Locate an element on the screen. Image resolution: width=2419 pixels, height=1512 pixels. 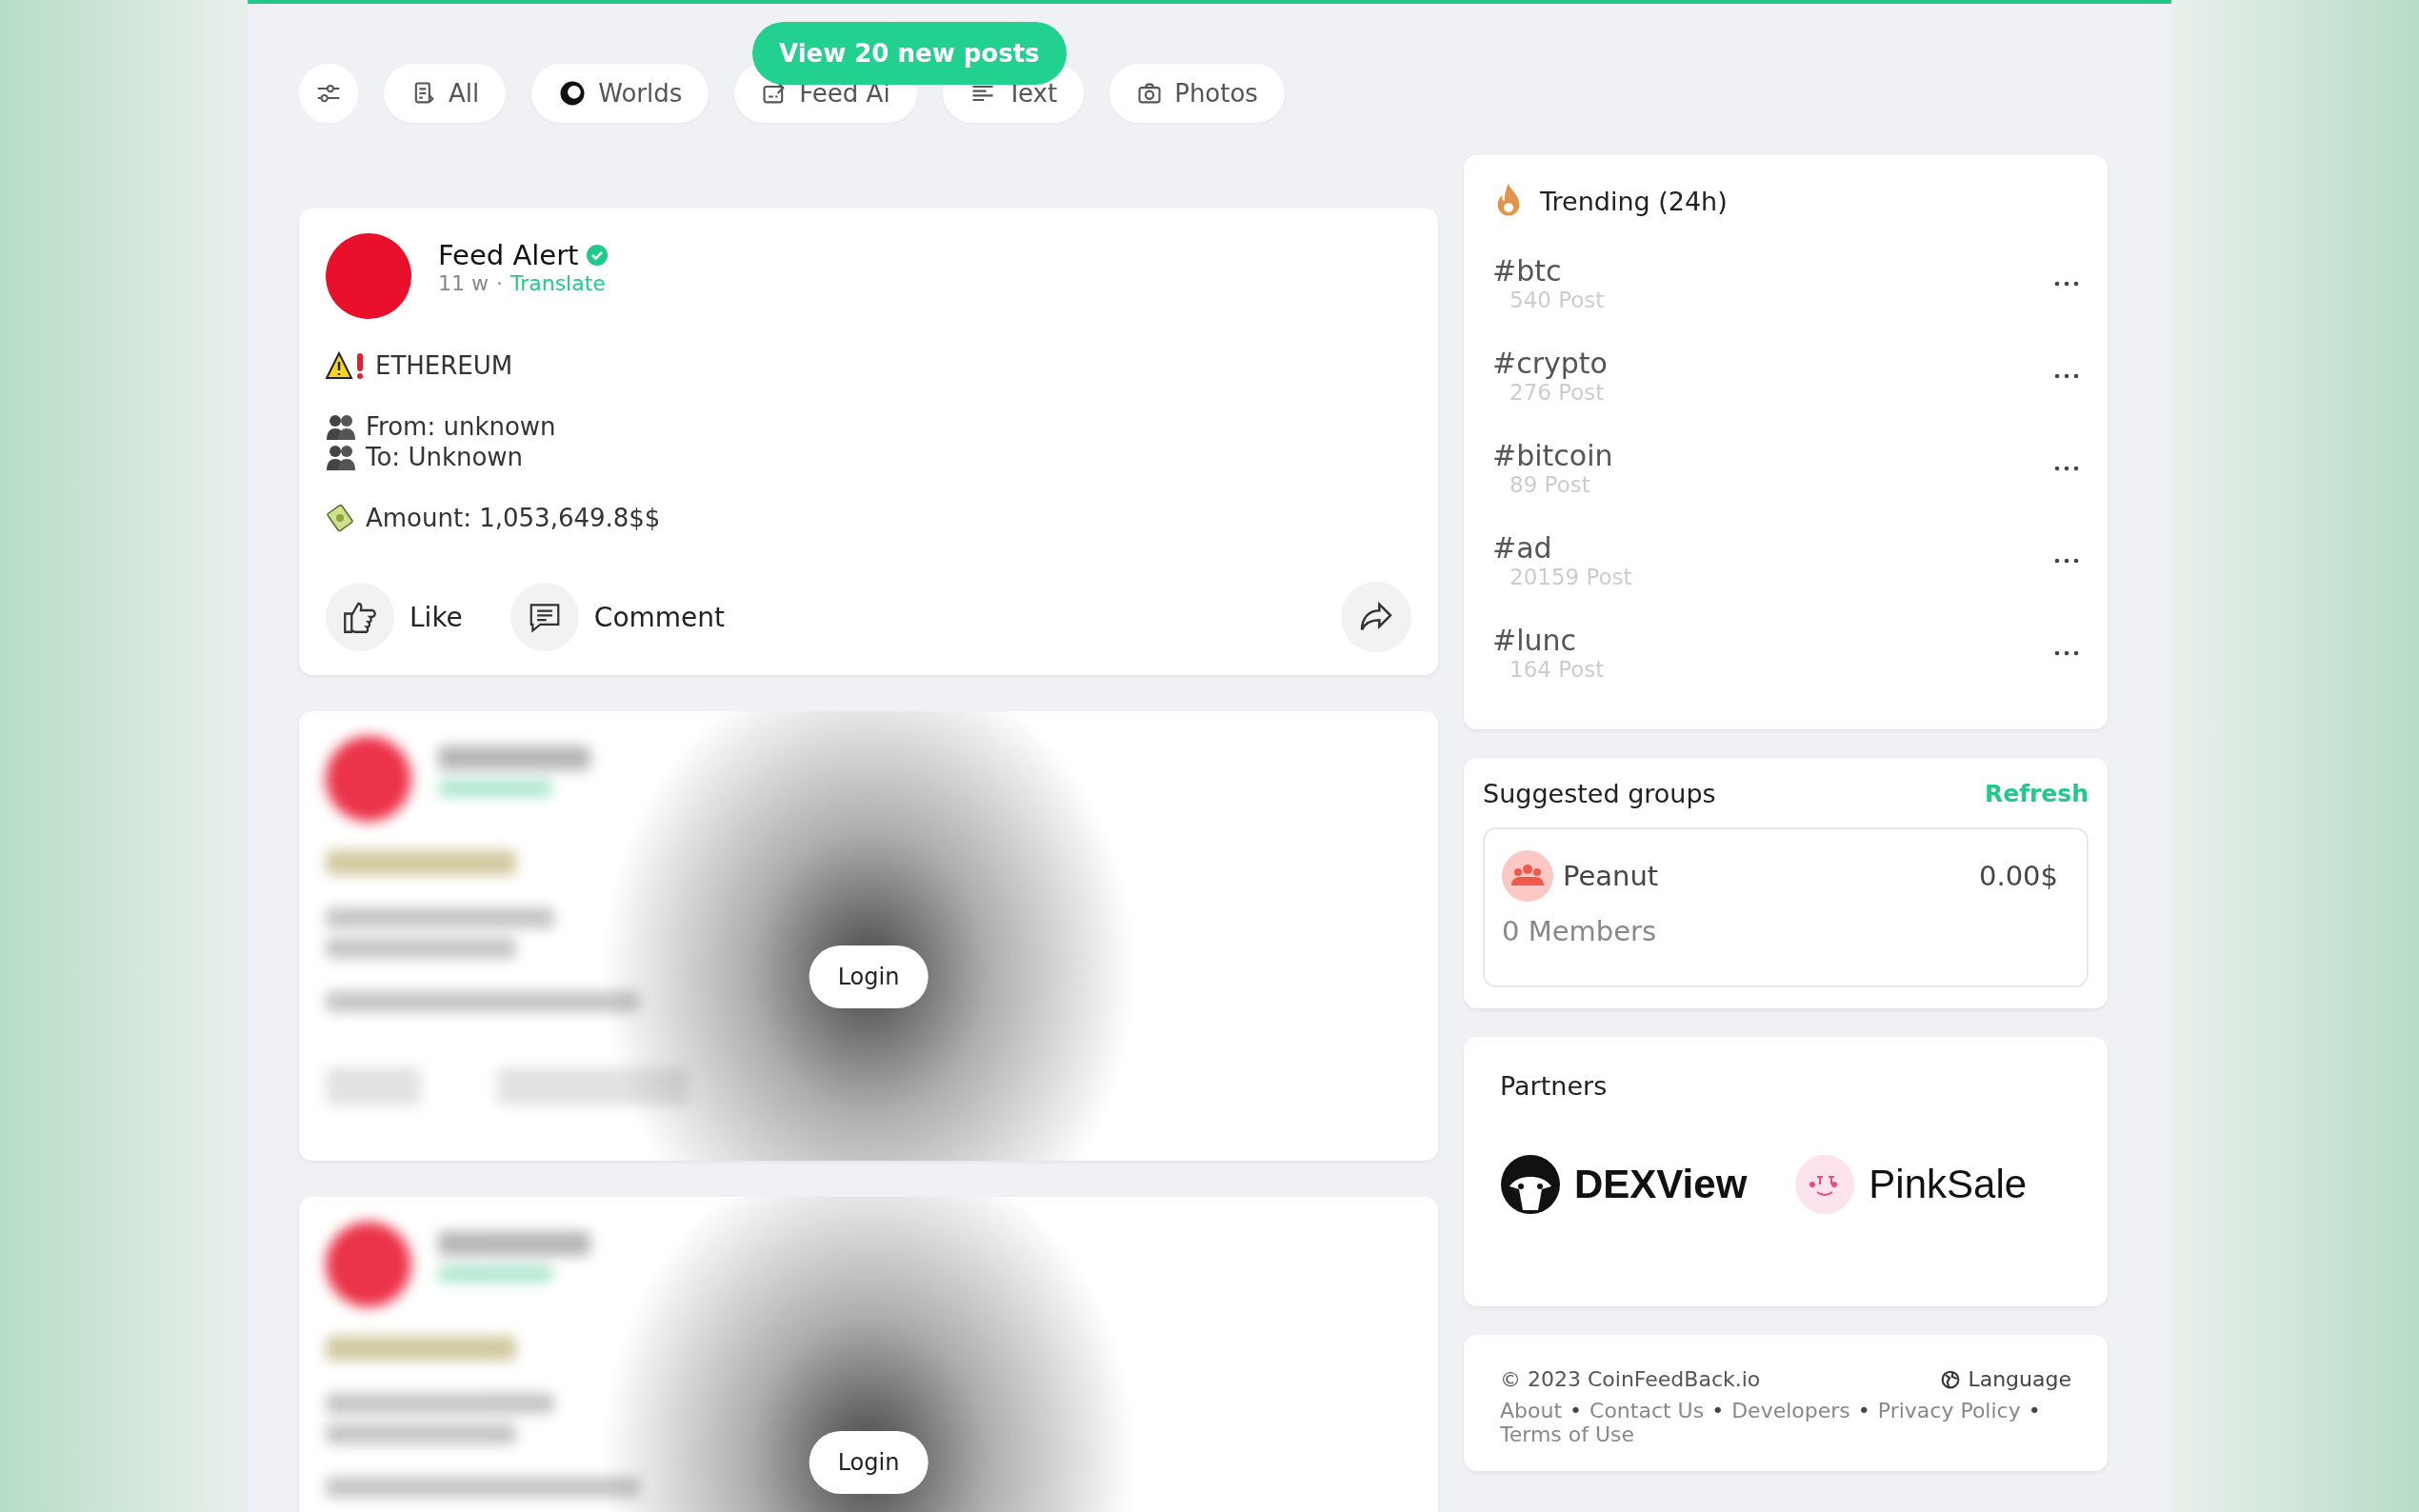
dexview-logo-icon is located at coordinates (1530, 1184).